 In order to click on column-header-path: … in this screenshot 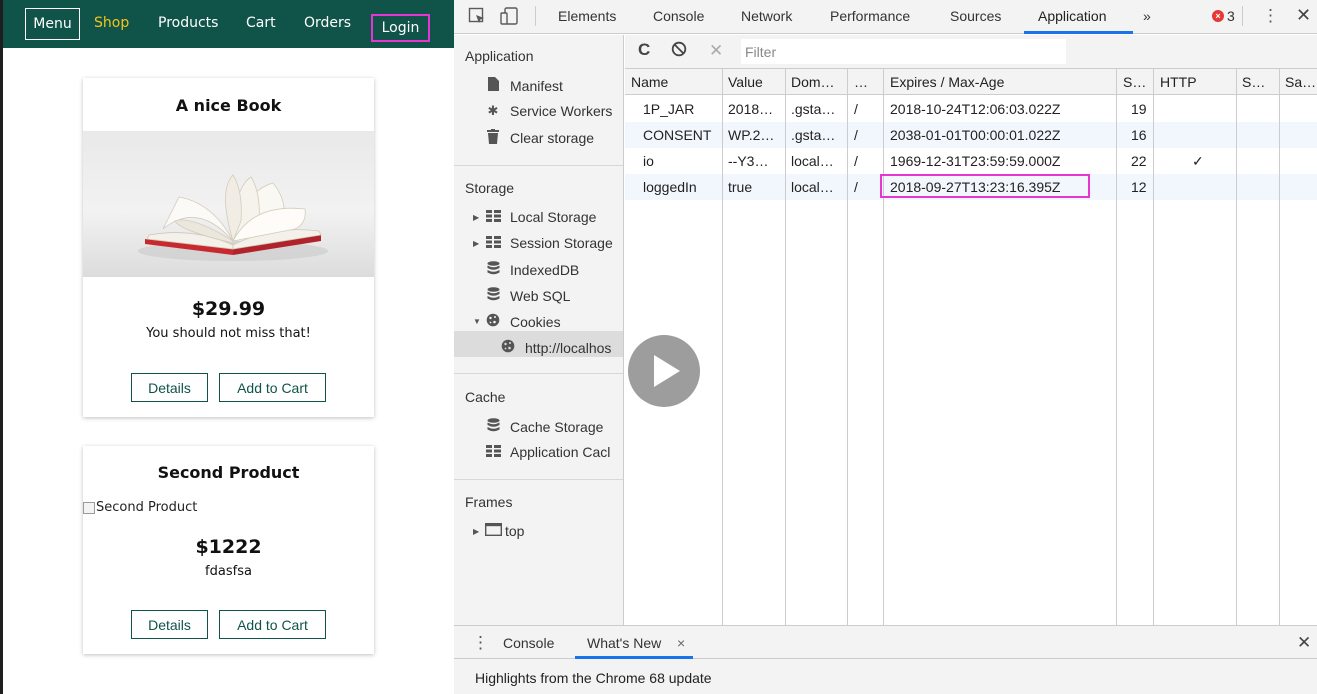, I will do `click(861, 82)`.